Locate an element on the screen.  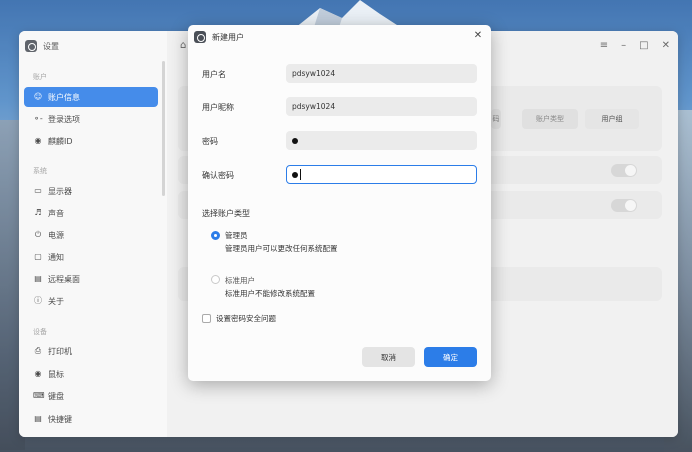
dialog-header: 新建用户 is located at coordinates (219, 37).